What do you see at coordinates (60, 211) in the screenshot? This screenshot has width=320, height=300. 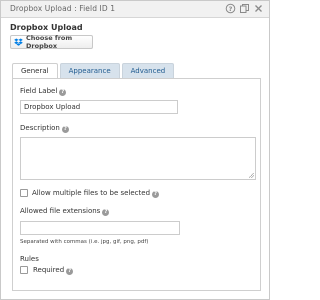 I see `extensions-label-text: Allowed file extensions` at bounding box center [60, 211].